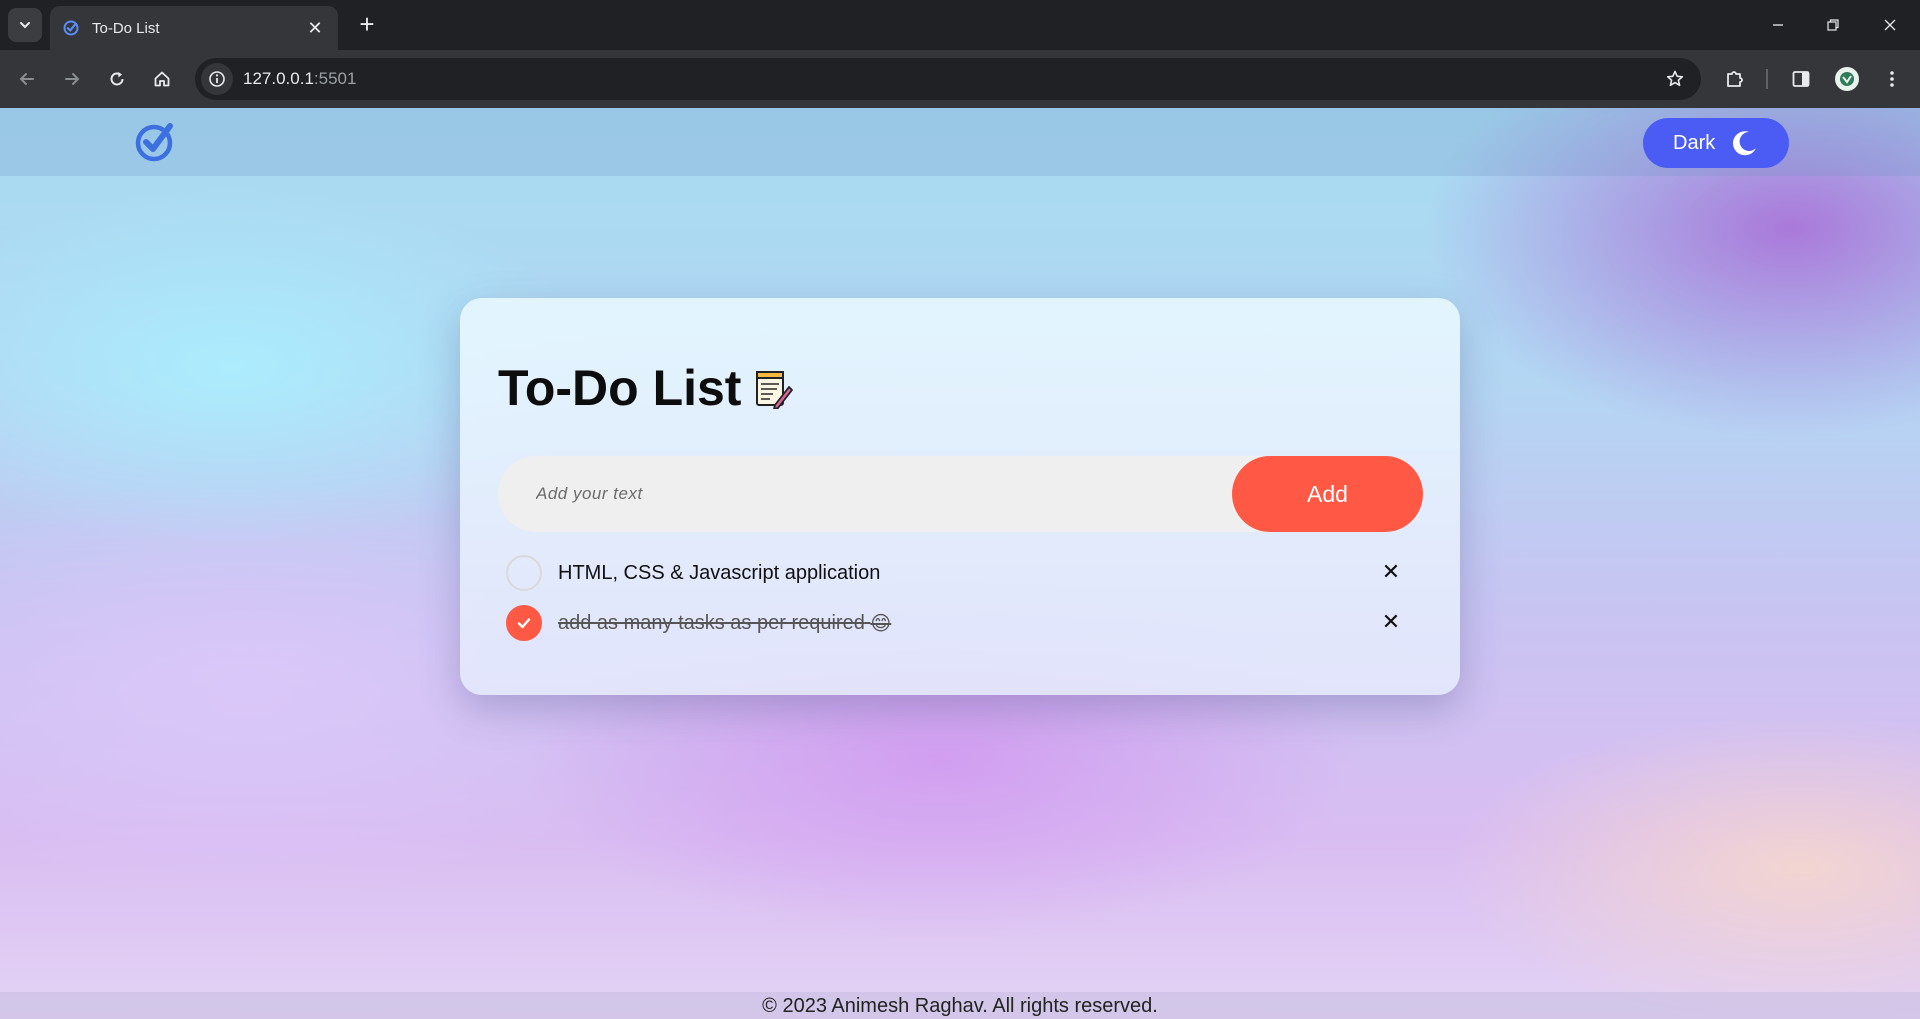 The image size is (1920, 1019). I want to click on minimize-icon, so click(1778, 25).